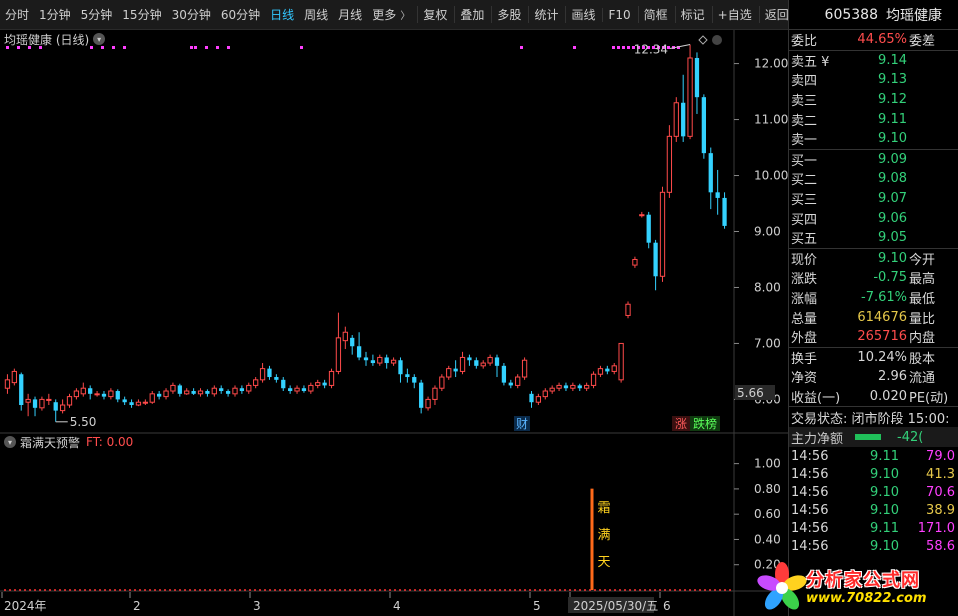 This screenshot has height=616, width=958. Describe the element at coordinates (734, 14) in the screenshot. I see `toolbar-button-8: +自选` at that location.